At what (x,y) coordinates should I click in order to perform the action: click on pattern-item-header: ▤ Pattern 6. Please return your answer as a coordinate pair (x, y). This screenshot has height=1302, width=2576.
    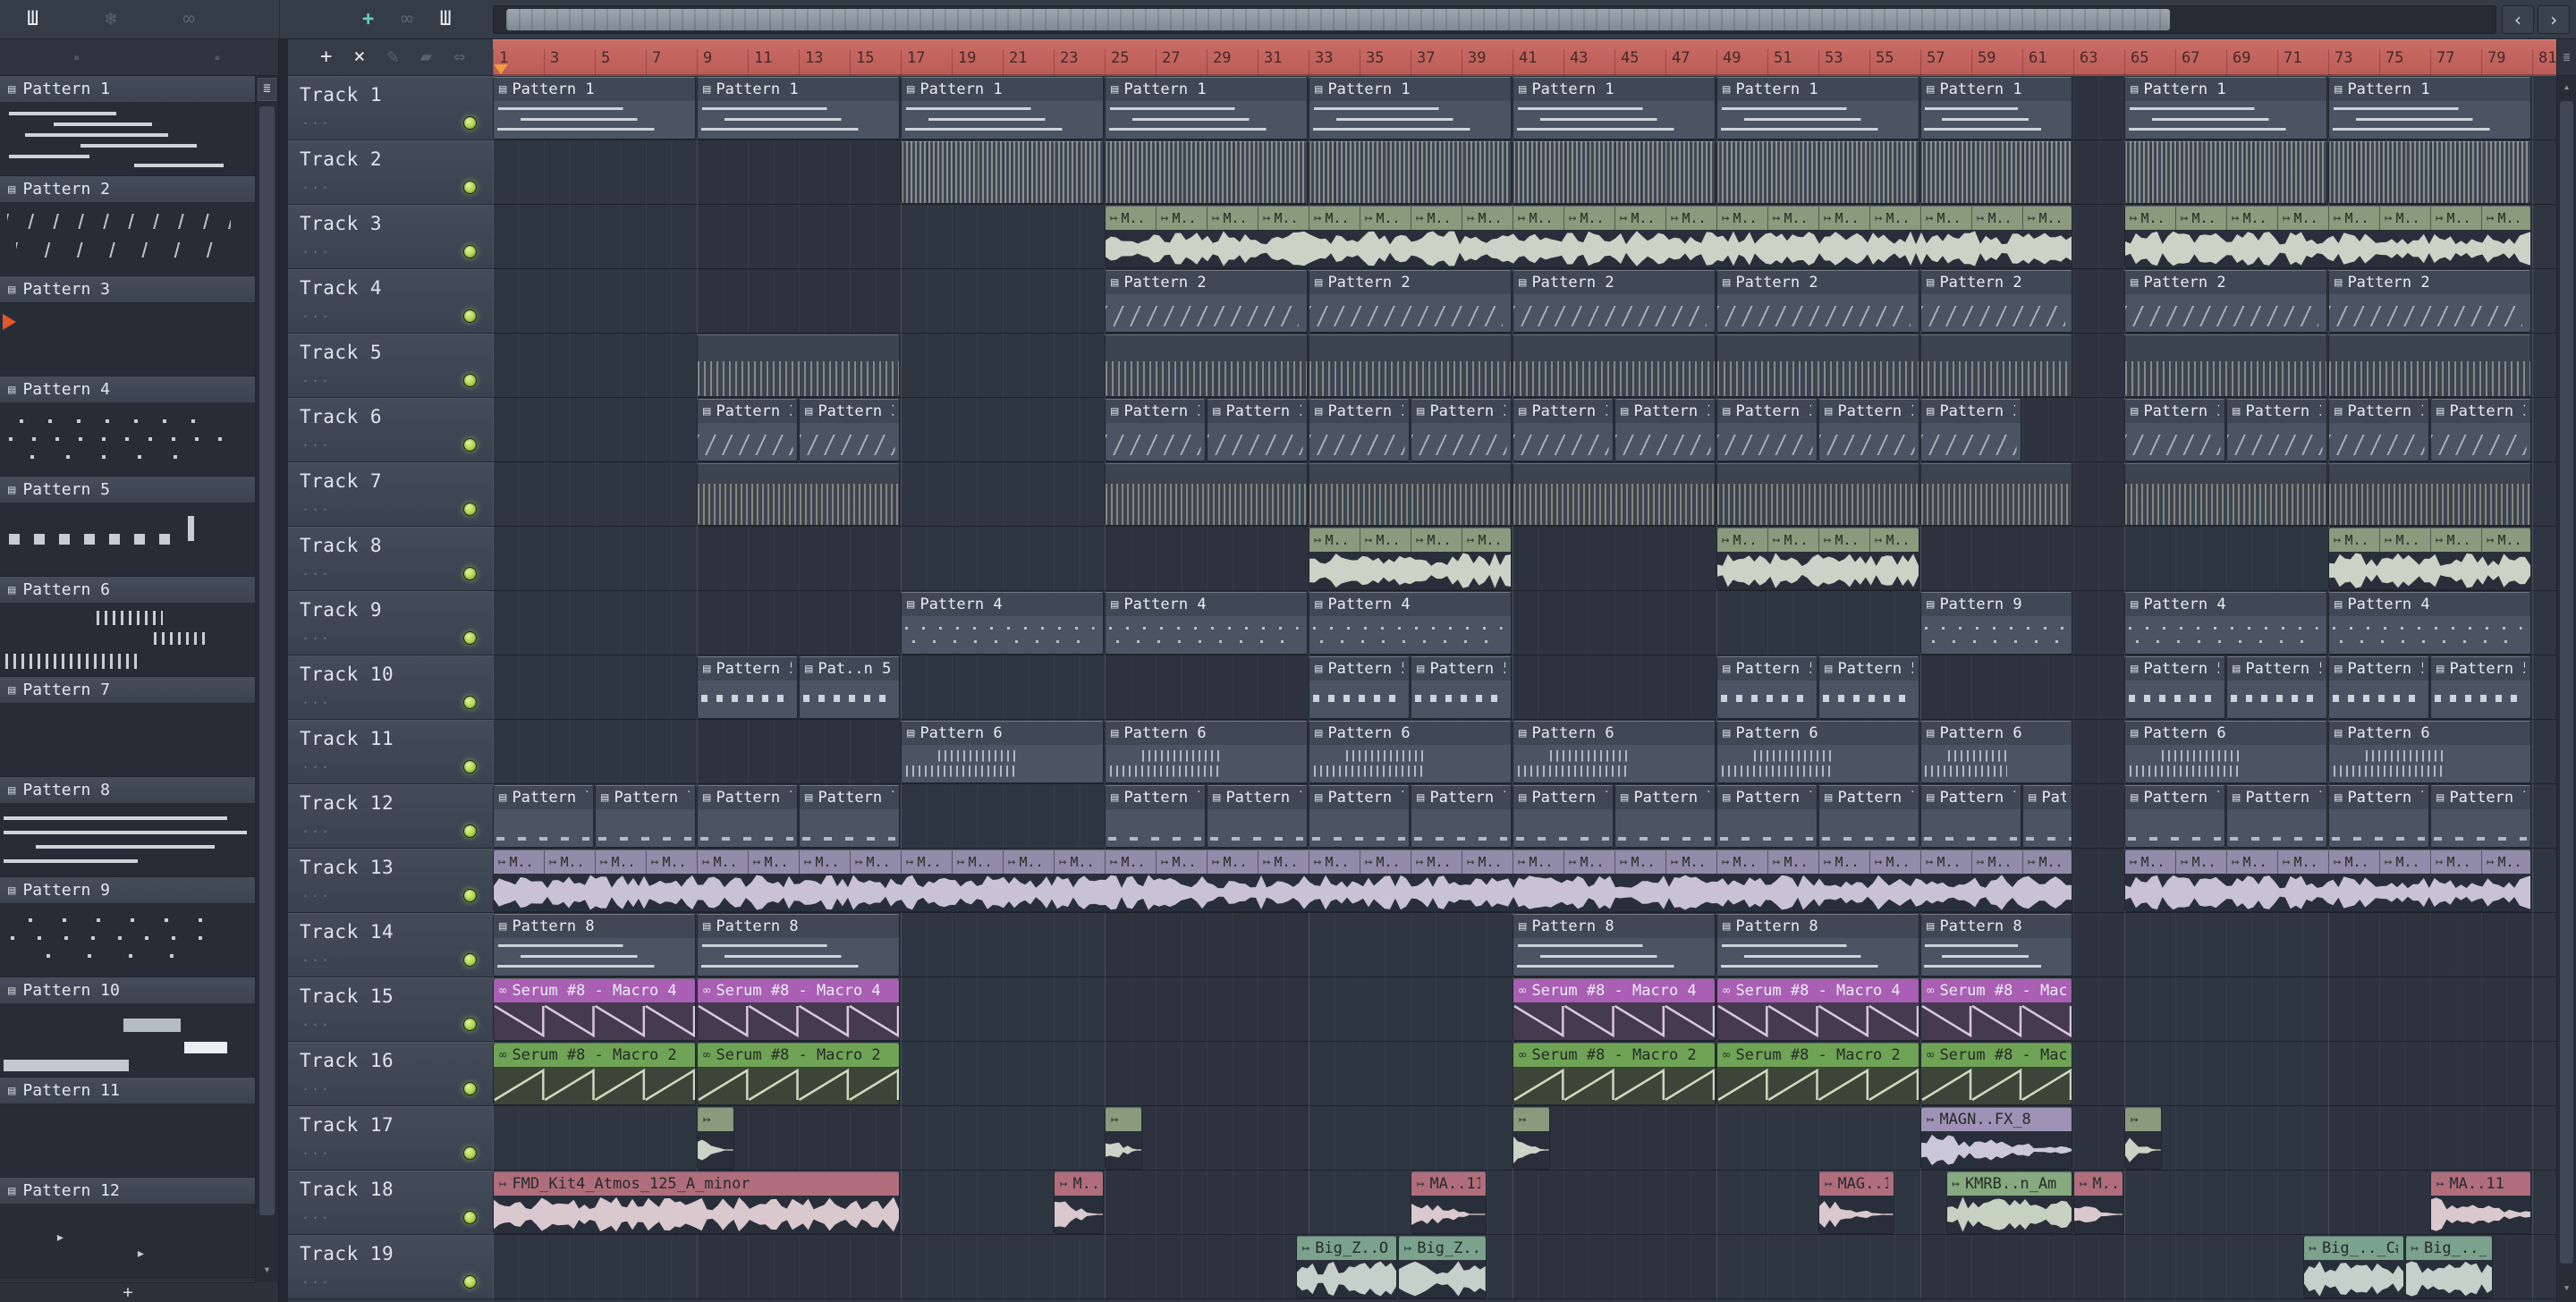
    Looking at the image, I should click on (128, 590).